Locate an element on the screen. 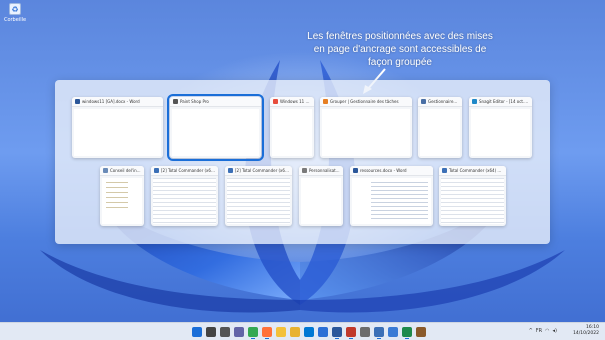 The height and width of the screenshot is (340, 605). snap-window-thumbnail: windows11 [GA].docx - Word is located at coordinates (117, 127).